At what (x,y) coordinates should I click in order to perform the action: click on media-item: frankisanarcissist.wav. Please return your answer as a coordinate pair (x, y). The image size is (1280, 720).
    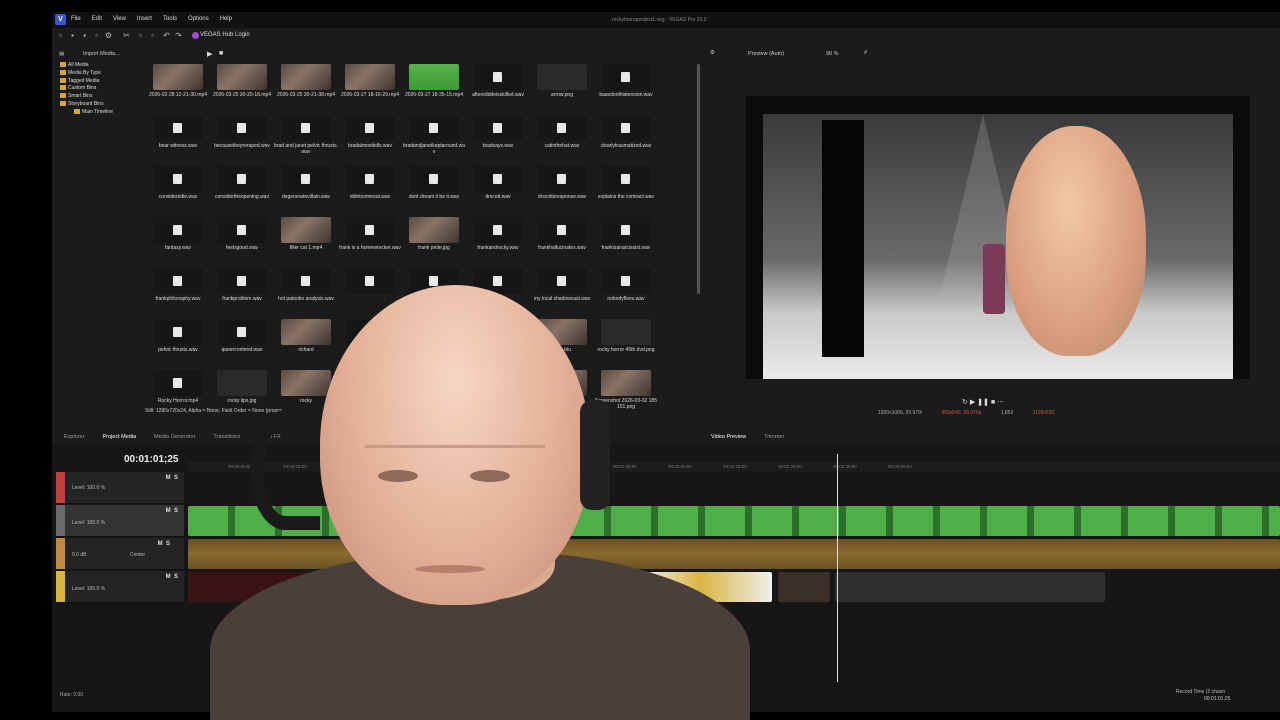
    Looking at the image, I should click on (626, 240).